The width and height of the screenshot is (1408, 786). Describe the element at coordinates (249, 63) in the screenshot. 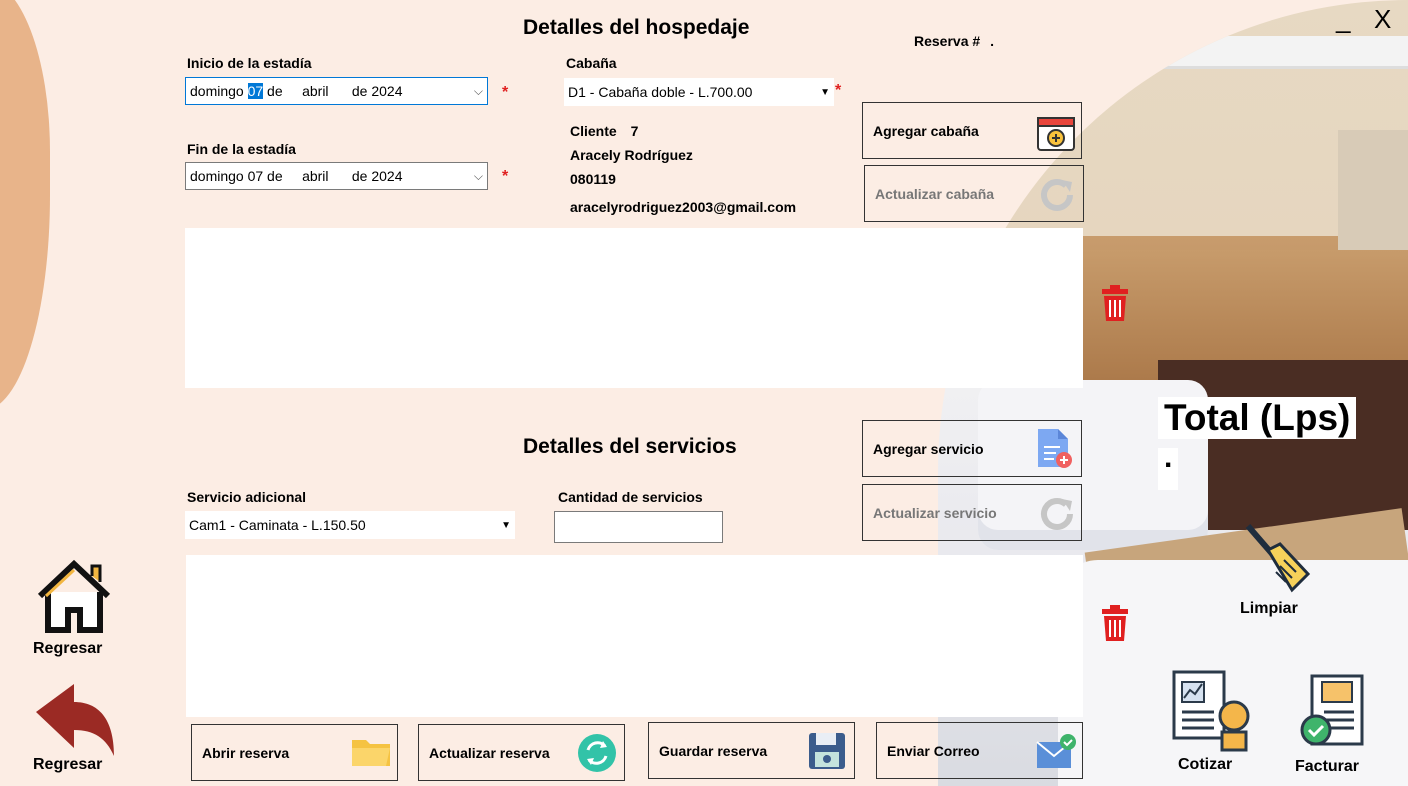

I see `inicio-label: Inicio de la estadía` at that location.